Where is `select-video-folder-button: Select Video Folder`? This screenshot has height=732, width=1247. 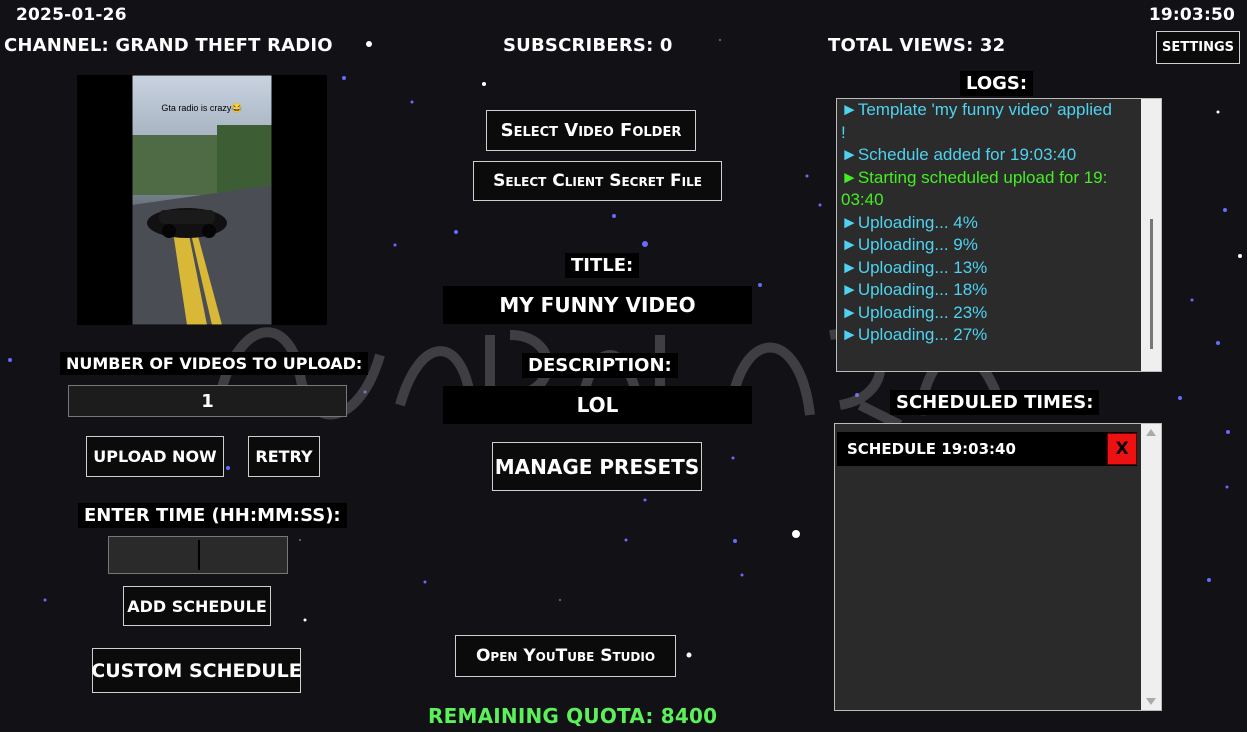 select-video-folder-button: Select Video Folder is located at coordinates (591, 130).